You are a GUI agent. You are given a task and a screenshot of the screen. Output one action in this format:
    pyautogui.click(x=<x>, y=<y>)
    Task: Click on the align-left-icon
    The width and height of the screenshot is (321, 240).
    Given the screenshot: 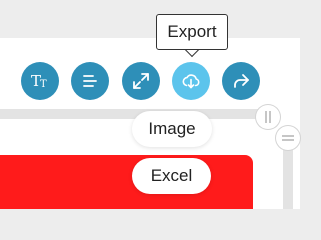 What is the action you would take?
    pyautogui.click(x=90, y=81)
    